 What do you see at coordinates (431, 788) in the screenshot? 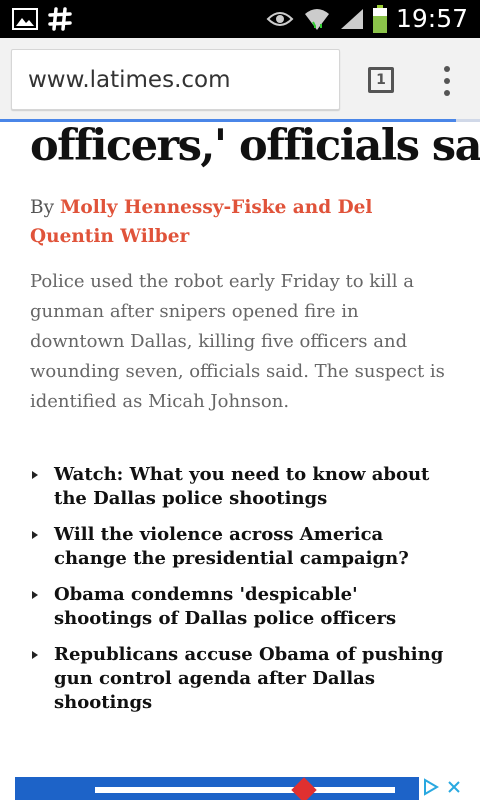
I see `adchoices-icon` at bounding box center [431, 788].